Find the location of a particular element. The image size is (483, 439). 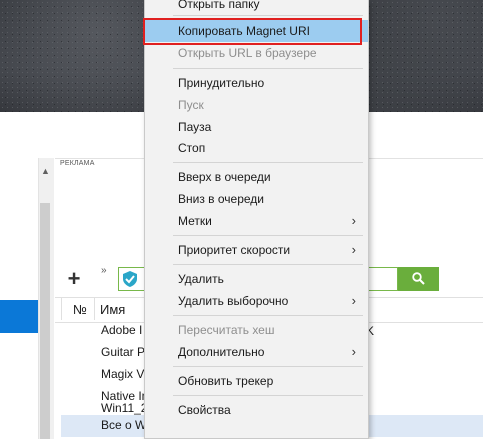

menu-item-label: Дополнительно is located at coordinates (221, 352).